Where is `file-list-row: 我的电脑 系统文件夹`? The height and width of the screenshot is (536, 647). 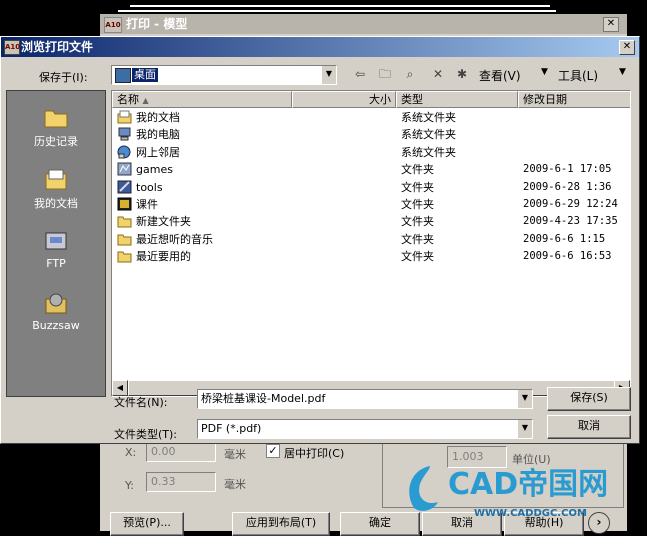
file-list-row: 我的电脑 系统文件夹 is located at coordinates (370, 134).